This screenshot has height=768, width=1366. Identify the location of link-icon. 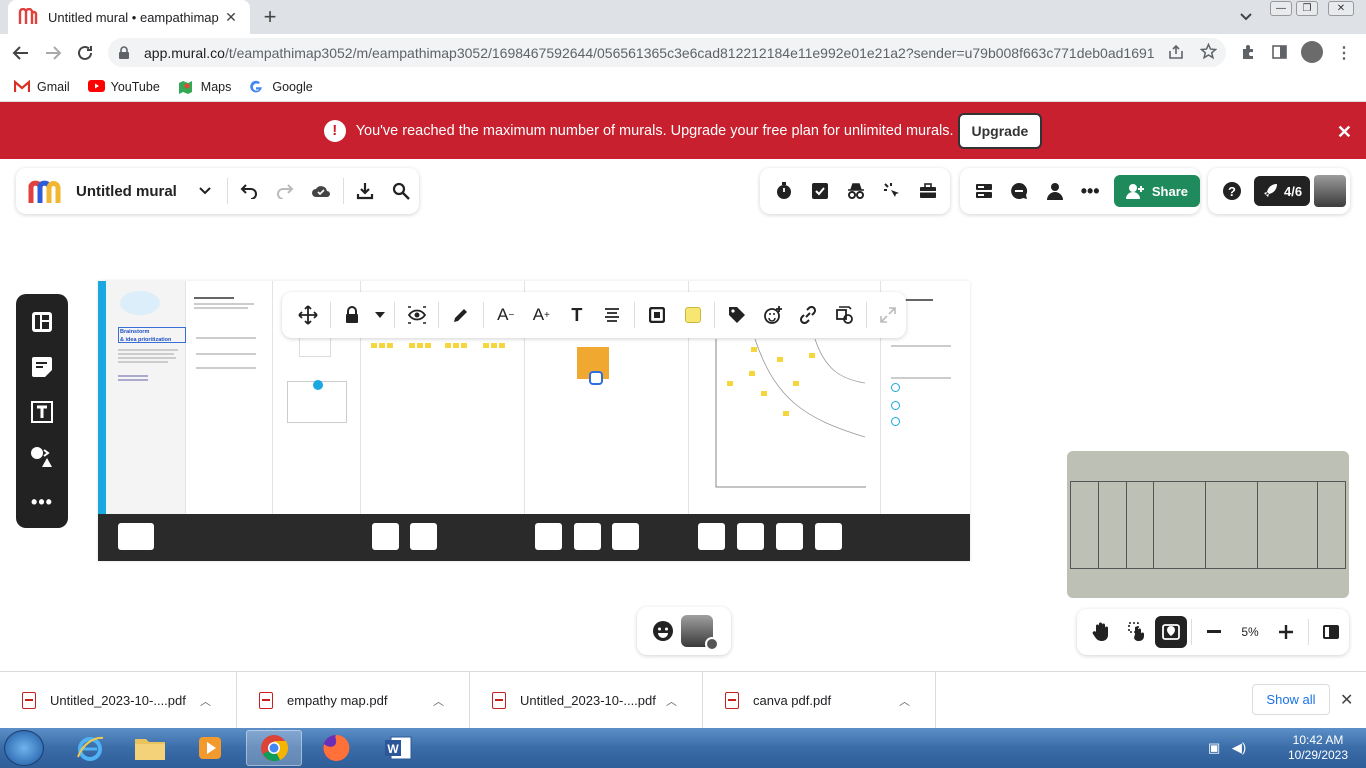
(808, 315).